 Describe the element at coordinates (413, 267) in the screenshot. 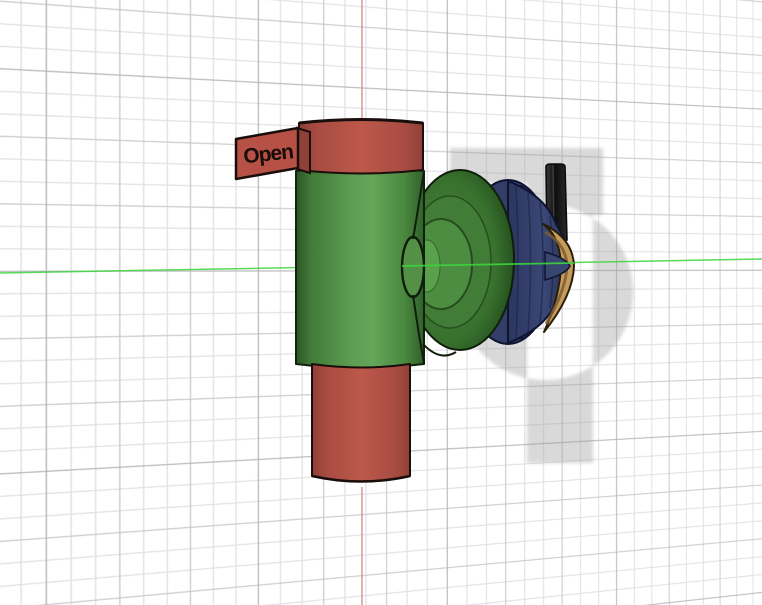

I see `valve-body-lens` at that location.